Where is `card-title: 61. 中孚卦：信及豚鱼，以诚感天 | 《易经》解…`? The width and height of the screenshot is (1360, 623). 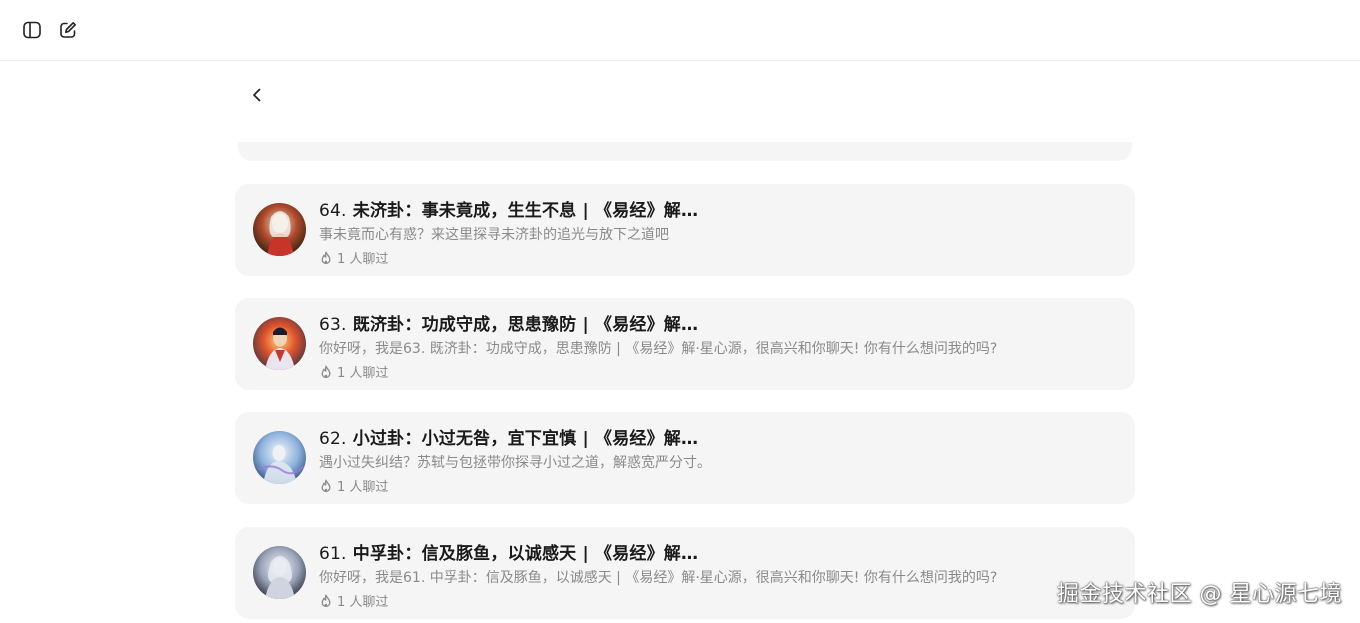 card-title: 61. 中孚卦：信及豚鱼，以诚感天 | 《易经》解… is located at coordinates (509, 554).